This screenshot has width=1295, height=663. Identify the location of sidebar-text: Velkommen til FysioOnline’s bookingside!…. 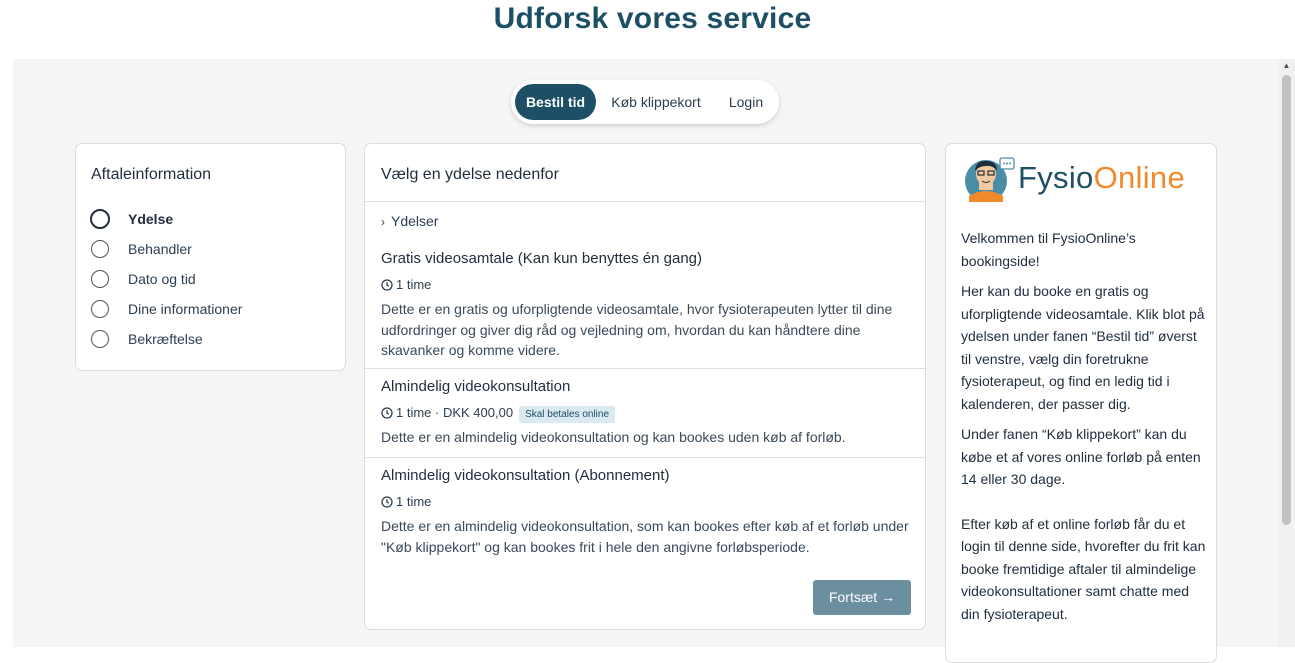
(1083, 430).